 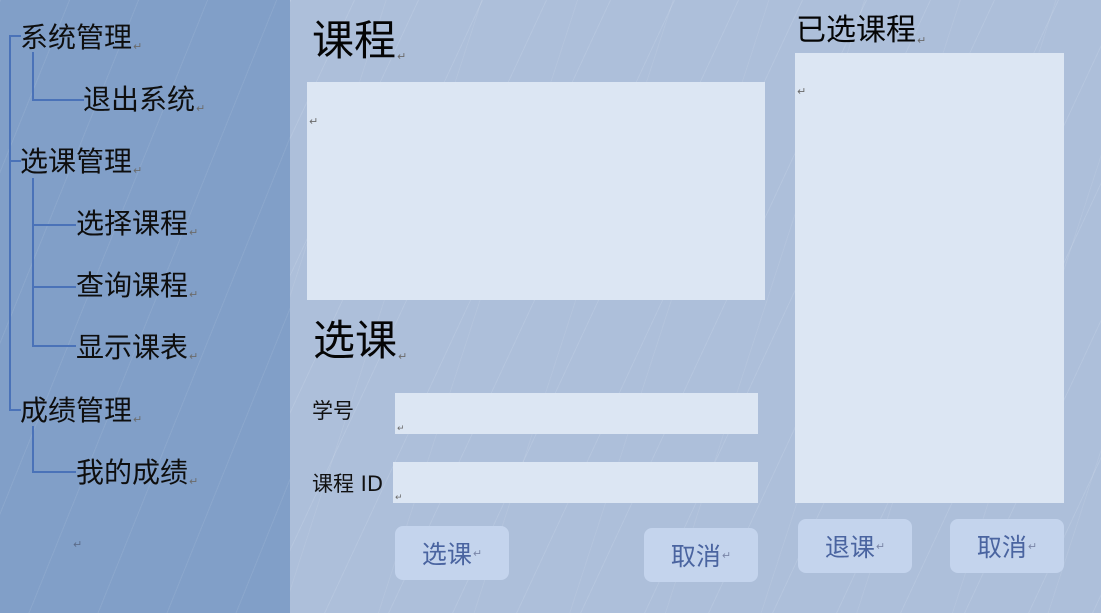 I want to click on selected-courses-heading: 已选课程↵, so click(x=861, y=30).